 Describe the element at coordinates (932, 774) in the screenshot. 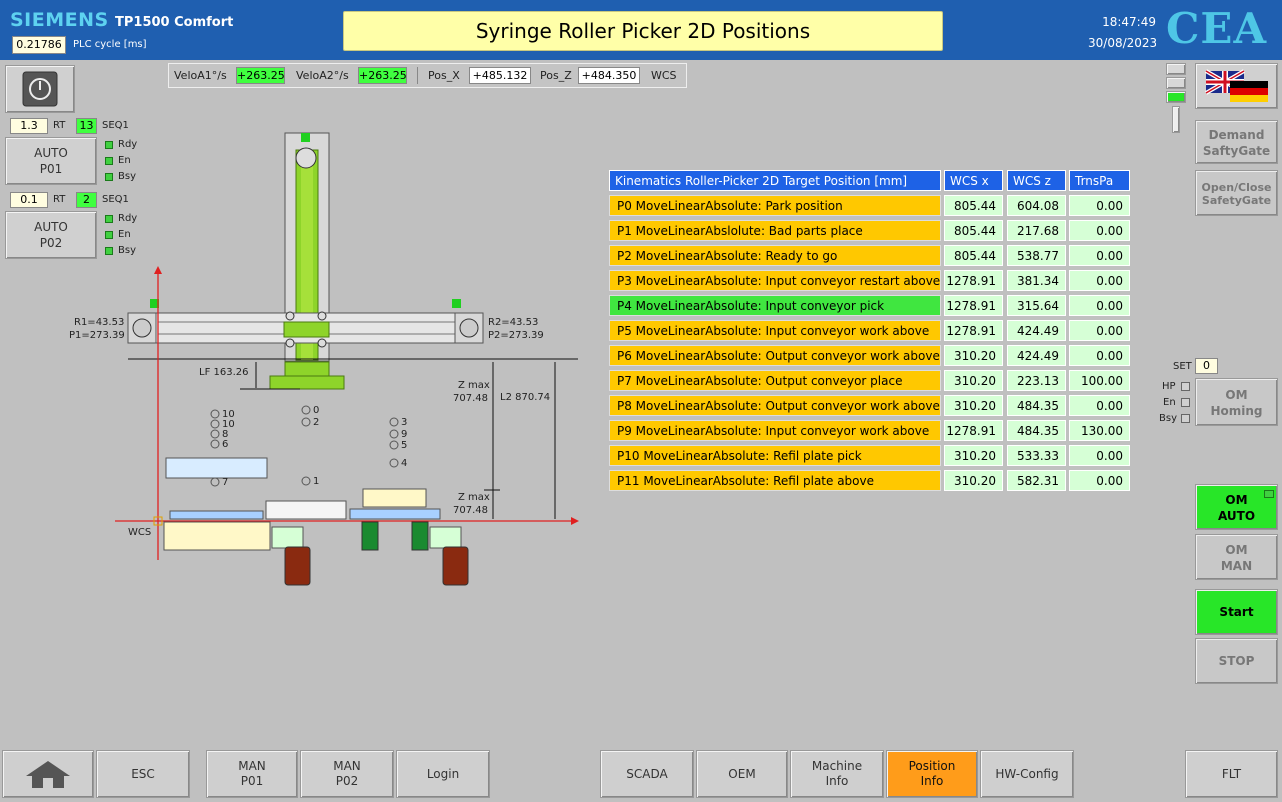

I see `position-info-button: Position Info` at that location.